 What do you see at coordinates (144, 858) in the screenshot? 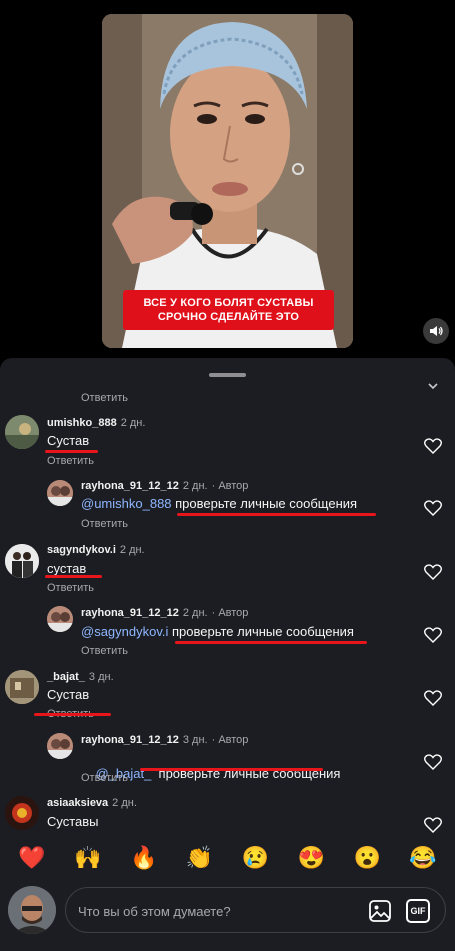
I see `emoji-fire-button: 🔥` at bounding box center [144, 858].